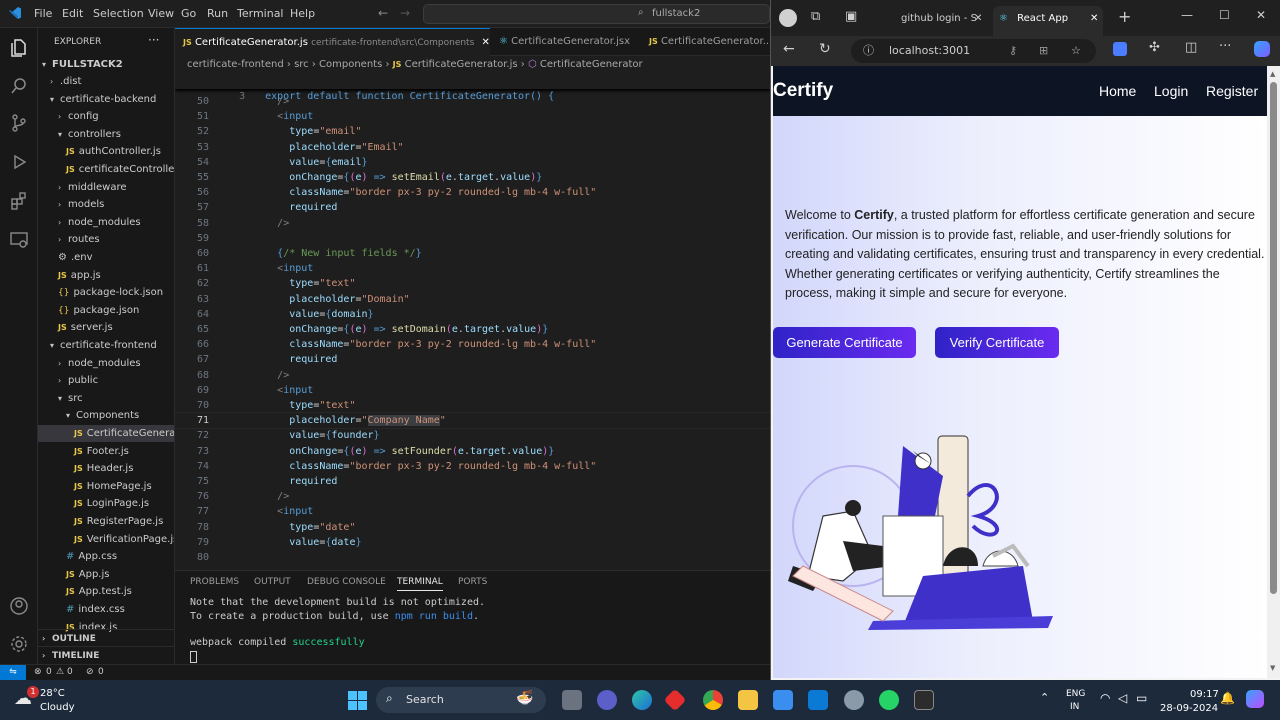  What do you see at coordinates (472, 557) in the screenshot?
I see `code-line: 80` at bounding box center [472, 557].